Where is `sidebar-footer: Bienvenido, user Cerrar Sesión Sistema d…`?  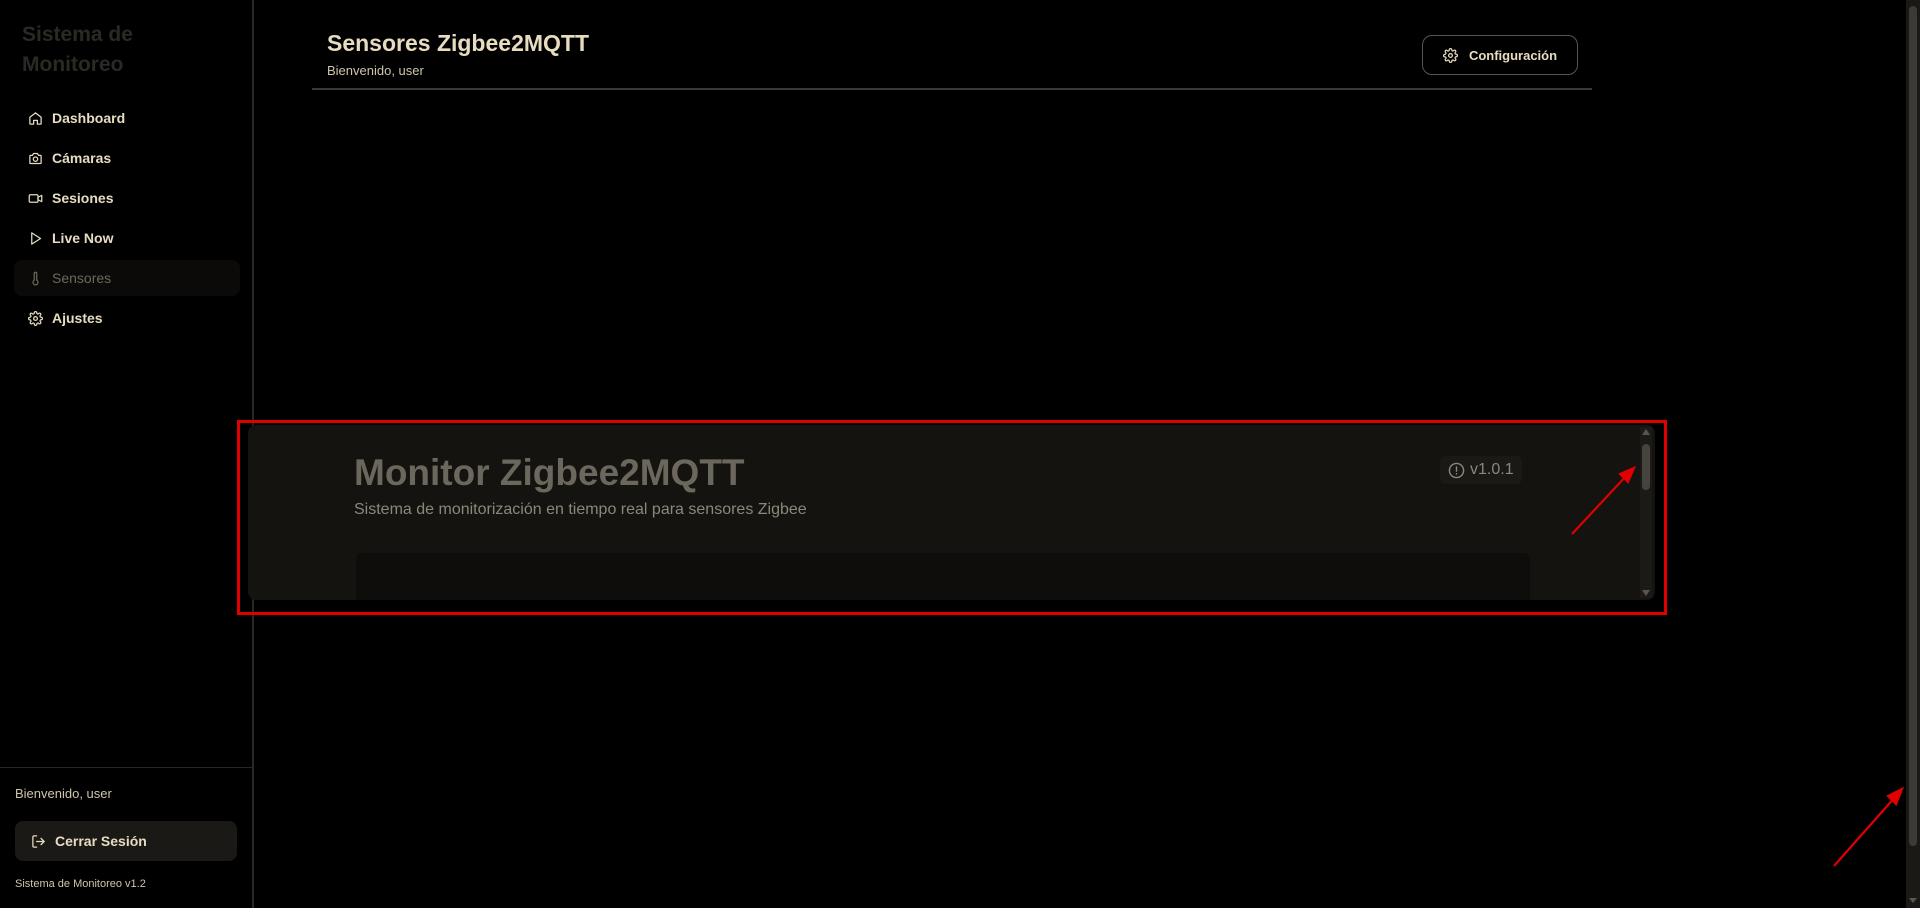 sidebar-footer: Bienvenido, user Cerrar Sesión Sistema d… is located at coordinates (126, 828).